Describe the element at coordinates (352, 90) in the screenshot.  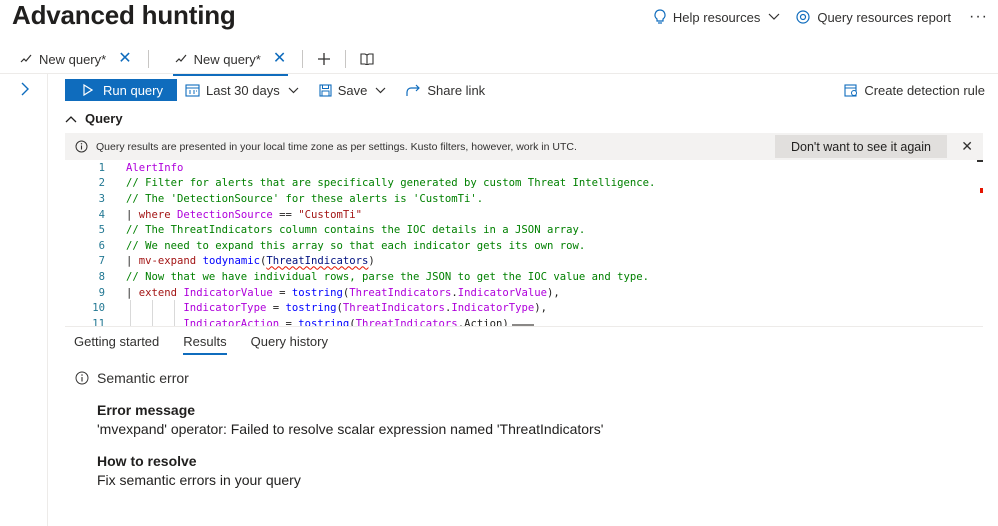
I see `save-label: Save` at that location.